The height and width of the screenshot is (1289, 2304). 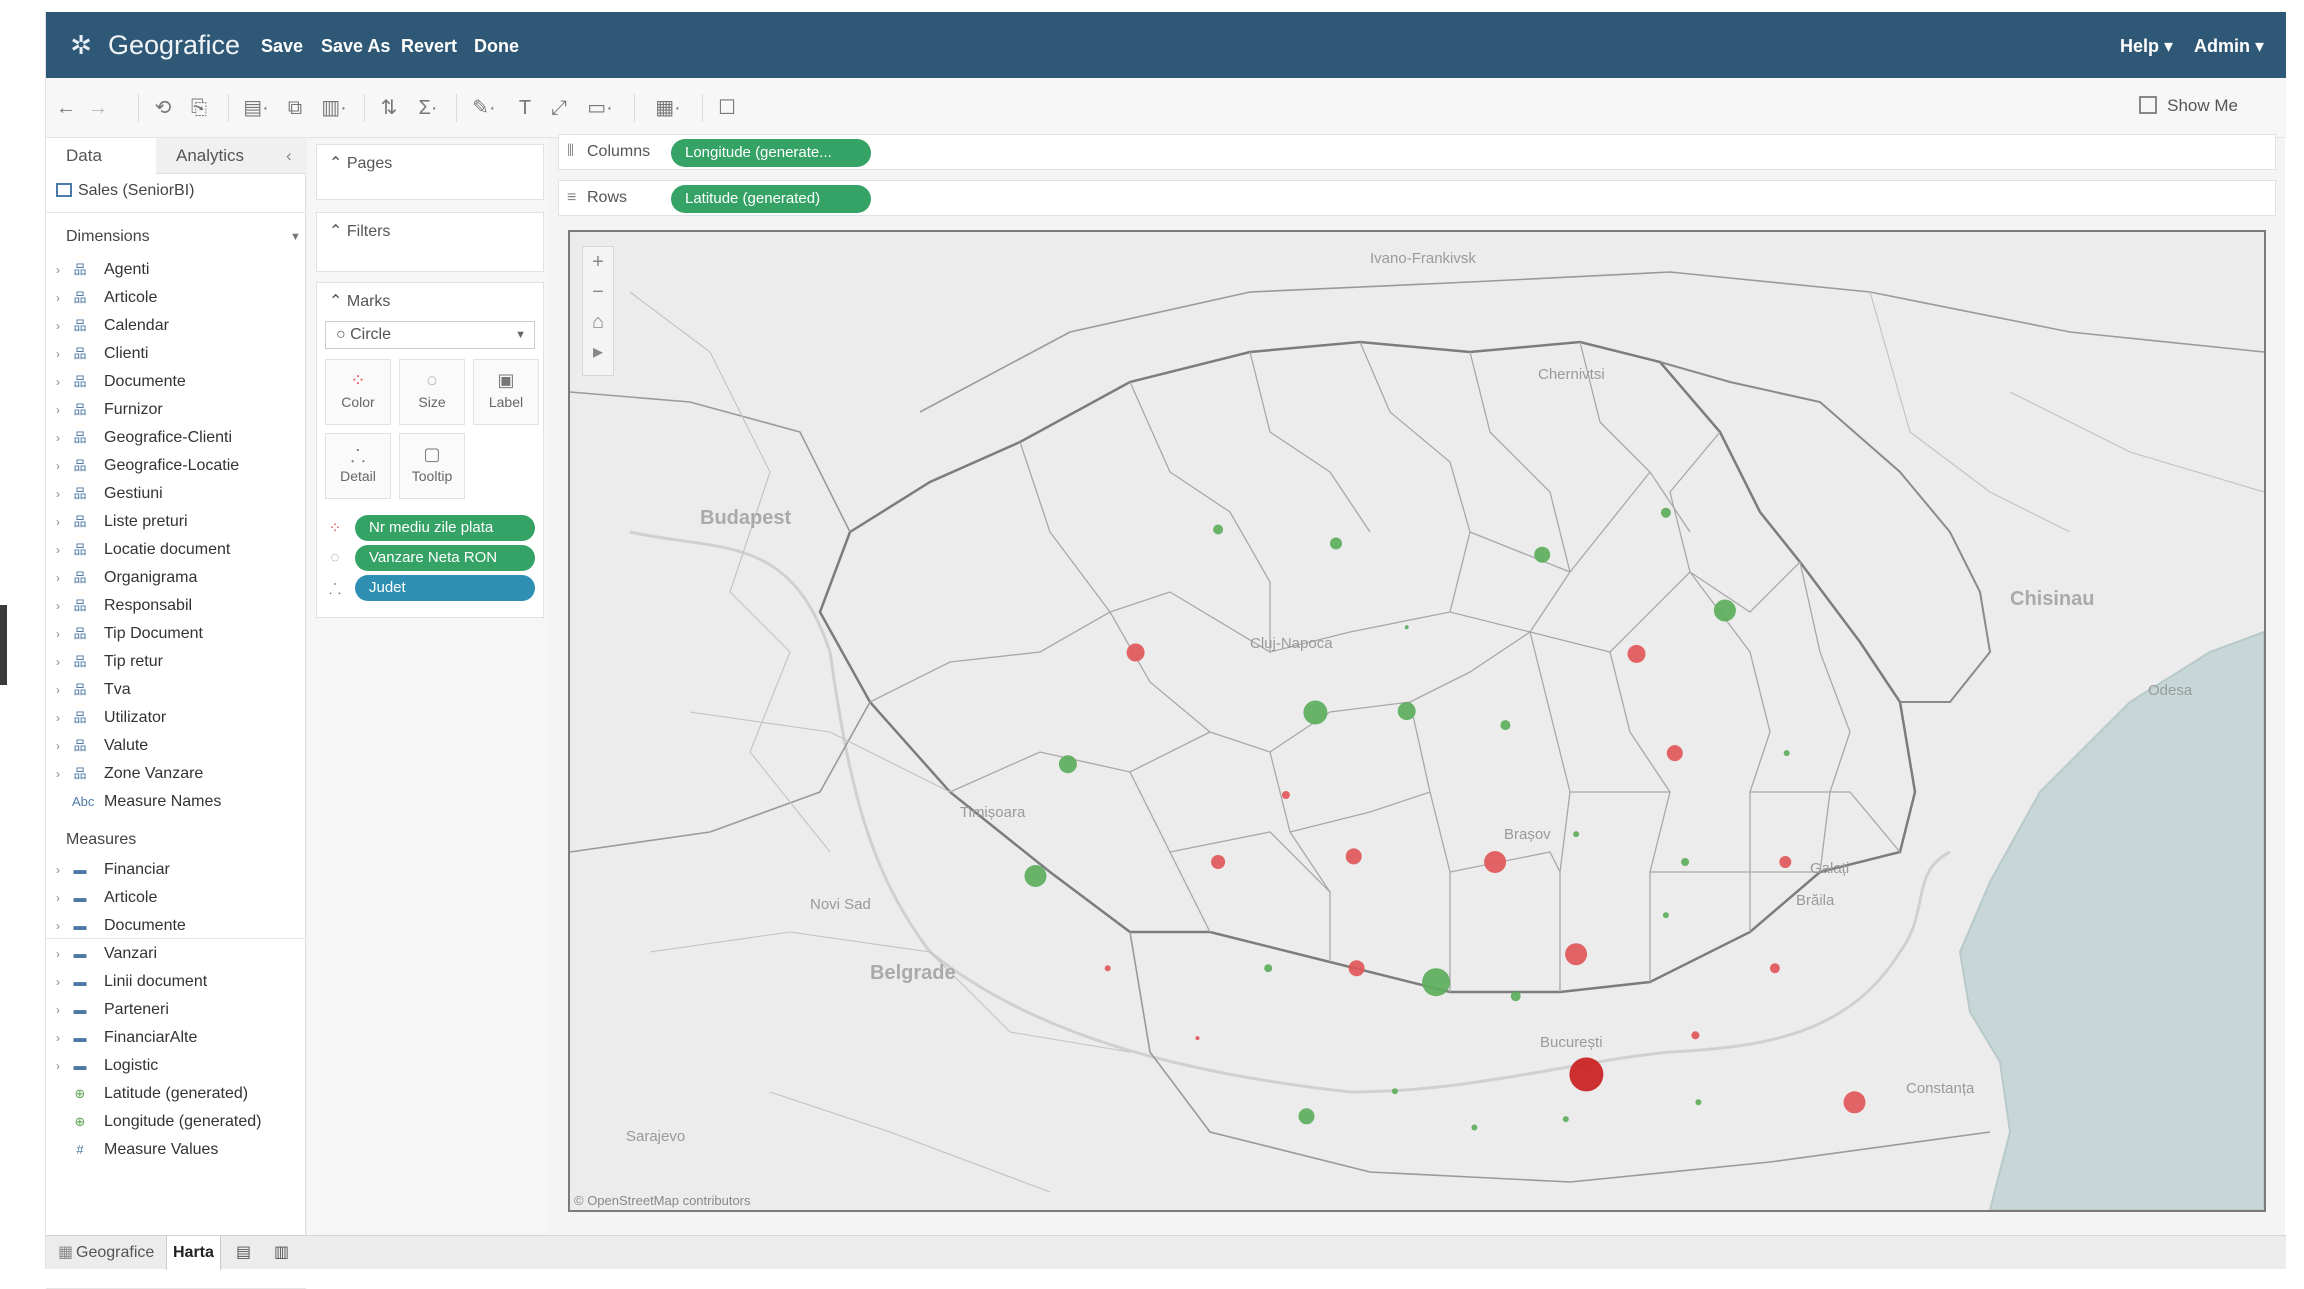 I want to click on tab-data: Data, so click(x=101, y=156).